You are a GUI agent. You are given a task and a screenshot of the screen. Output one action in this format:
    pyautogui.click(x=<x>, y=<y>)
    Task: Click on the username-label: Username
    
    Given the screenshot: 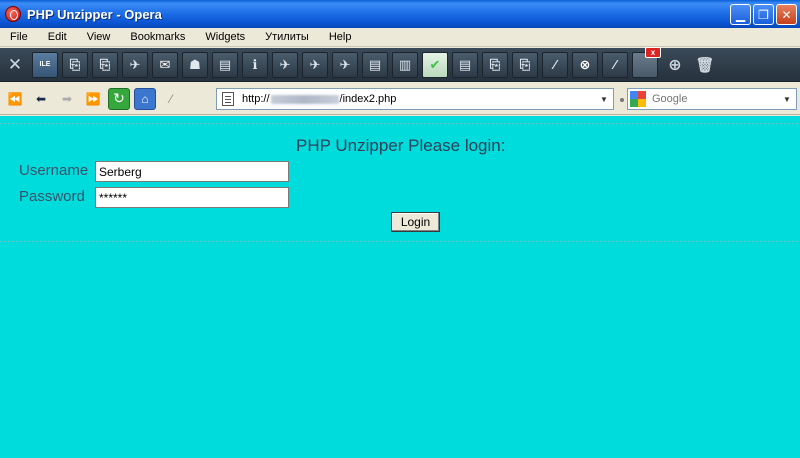 What is the action you would take?
    pyautogui.click(x=54, y=170)
    